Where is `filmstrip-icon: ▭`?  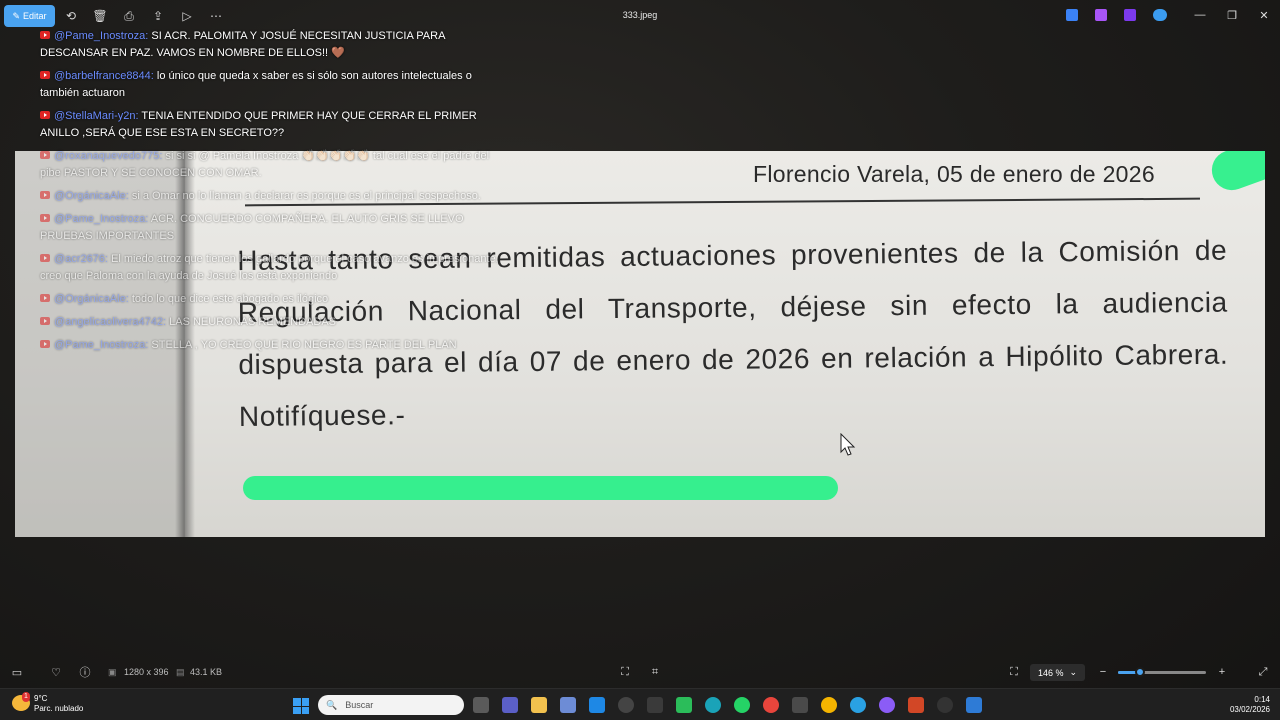
filmstrip-icon: ▭ is located at coordinates (17, 672).